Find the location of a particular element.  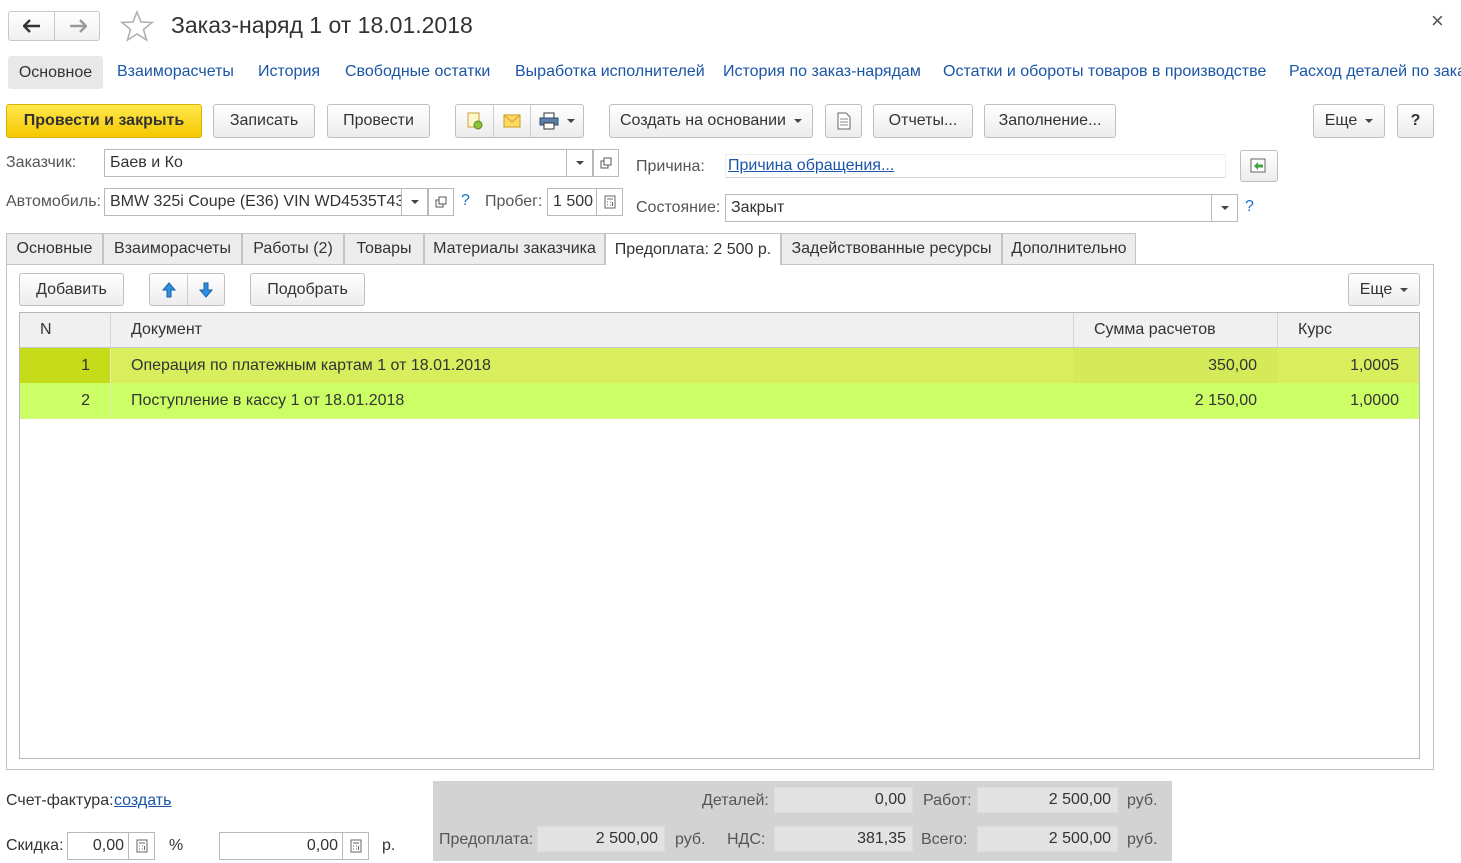

related-documents-button is located at coordinates (843, 121).